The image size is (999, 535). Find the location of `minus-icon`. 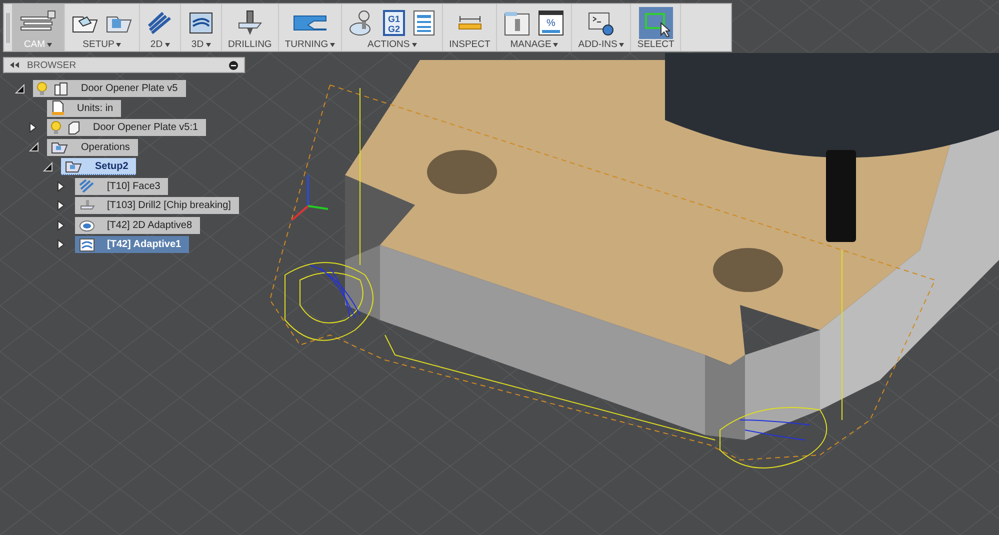

minus-icon is located at coordinates (233, 65).